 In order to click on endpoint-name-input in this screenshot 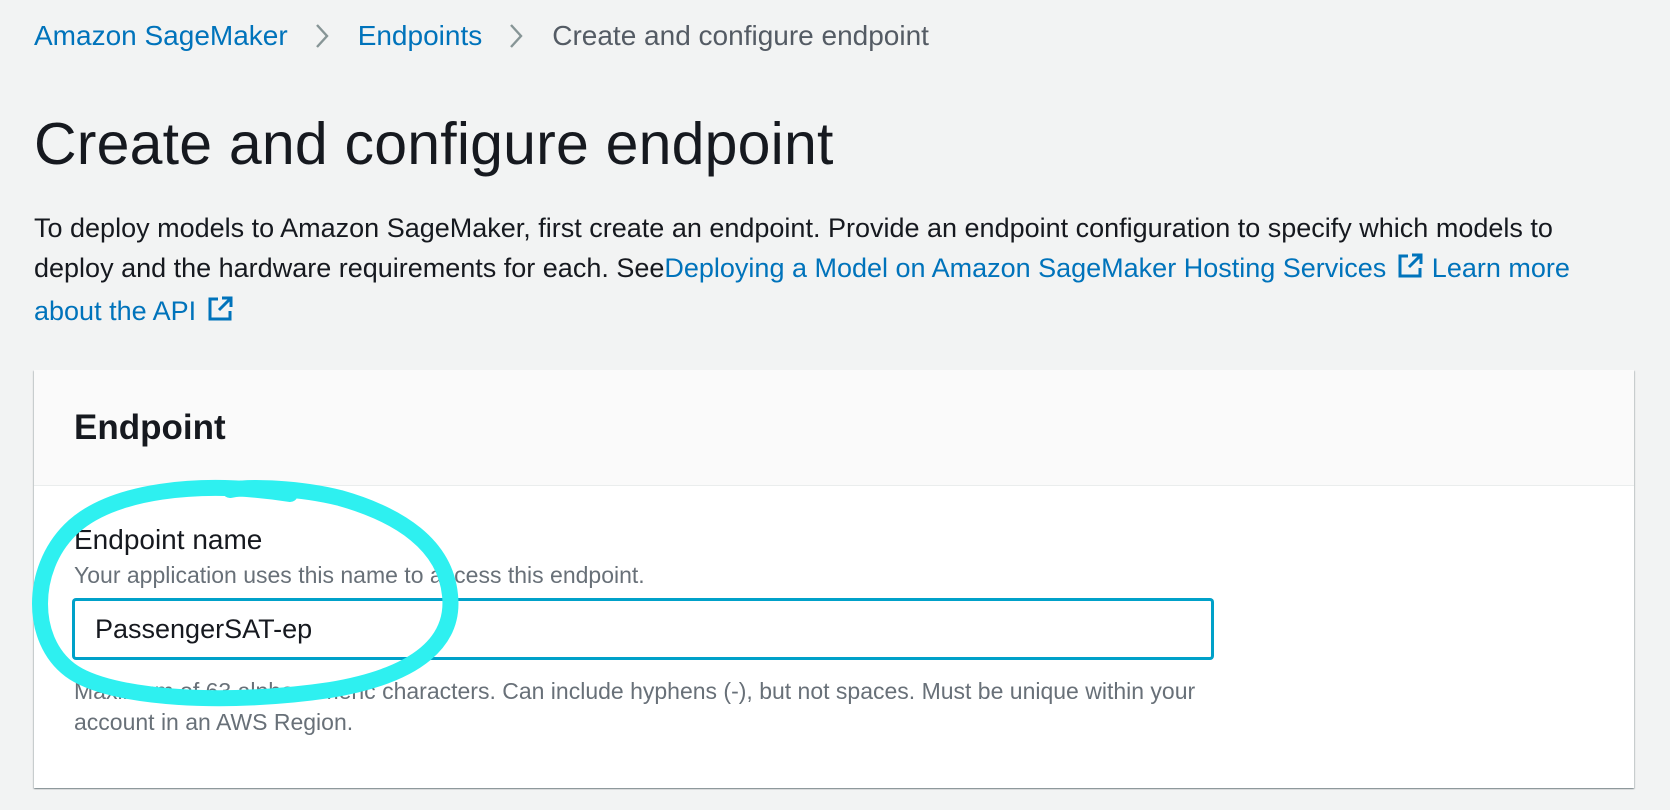, I will do `click(643, 629)`.